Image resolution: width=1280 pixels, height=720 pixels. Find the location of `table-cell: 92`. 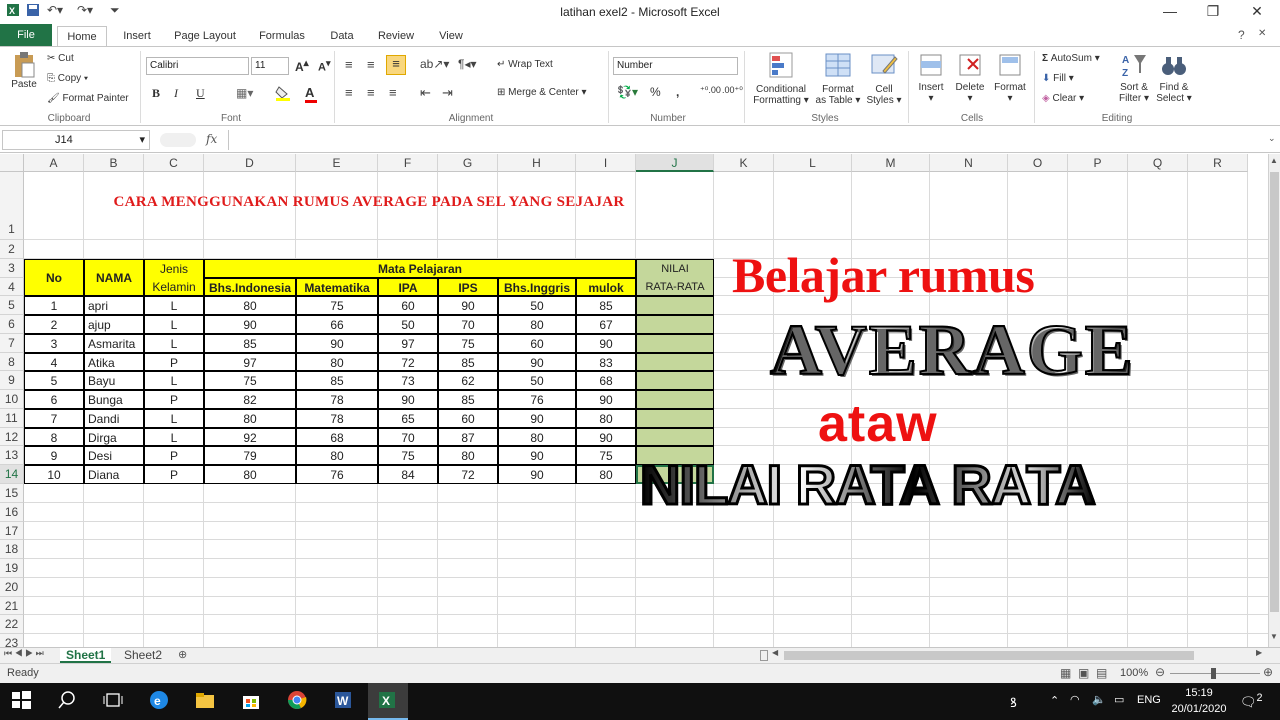

table-cell: 92 is located at coordinates (250, 437).